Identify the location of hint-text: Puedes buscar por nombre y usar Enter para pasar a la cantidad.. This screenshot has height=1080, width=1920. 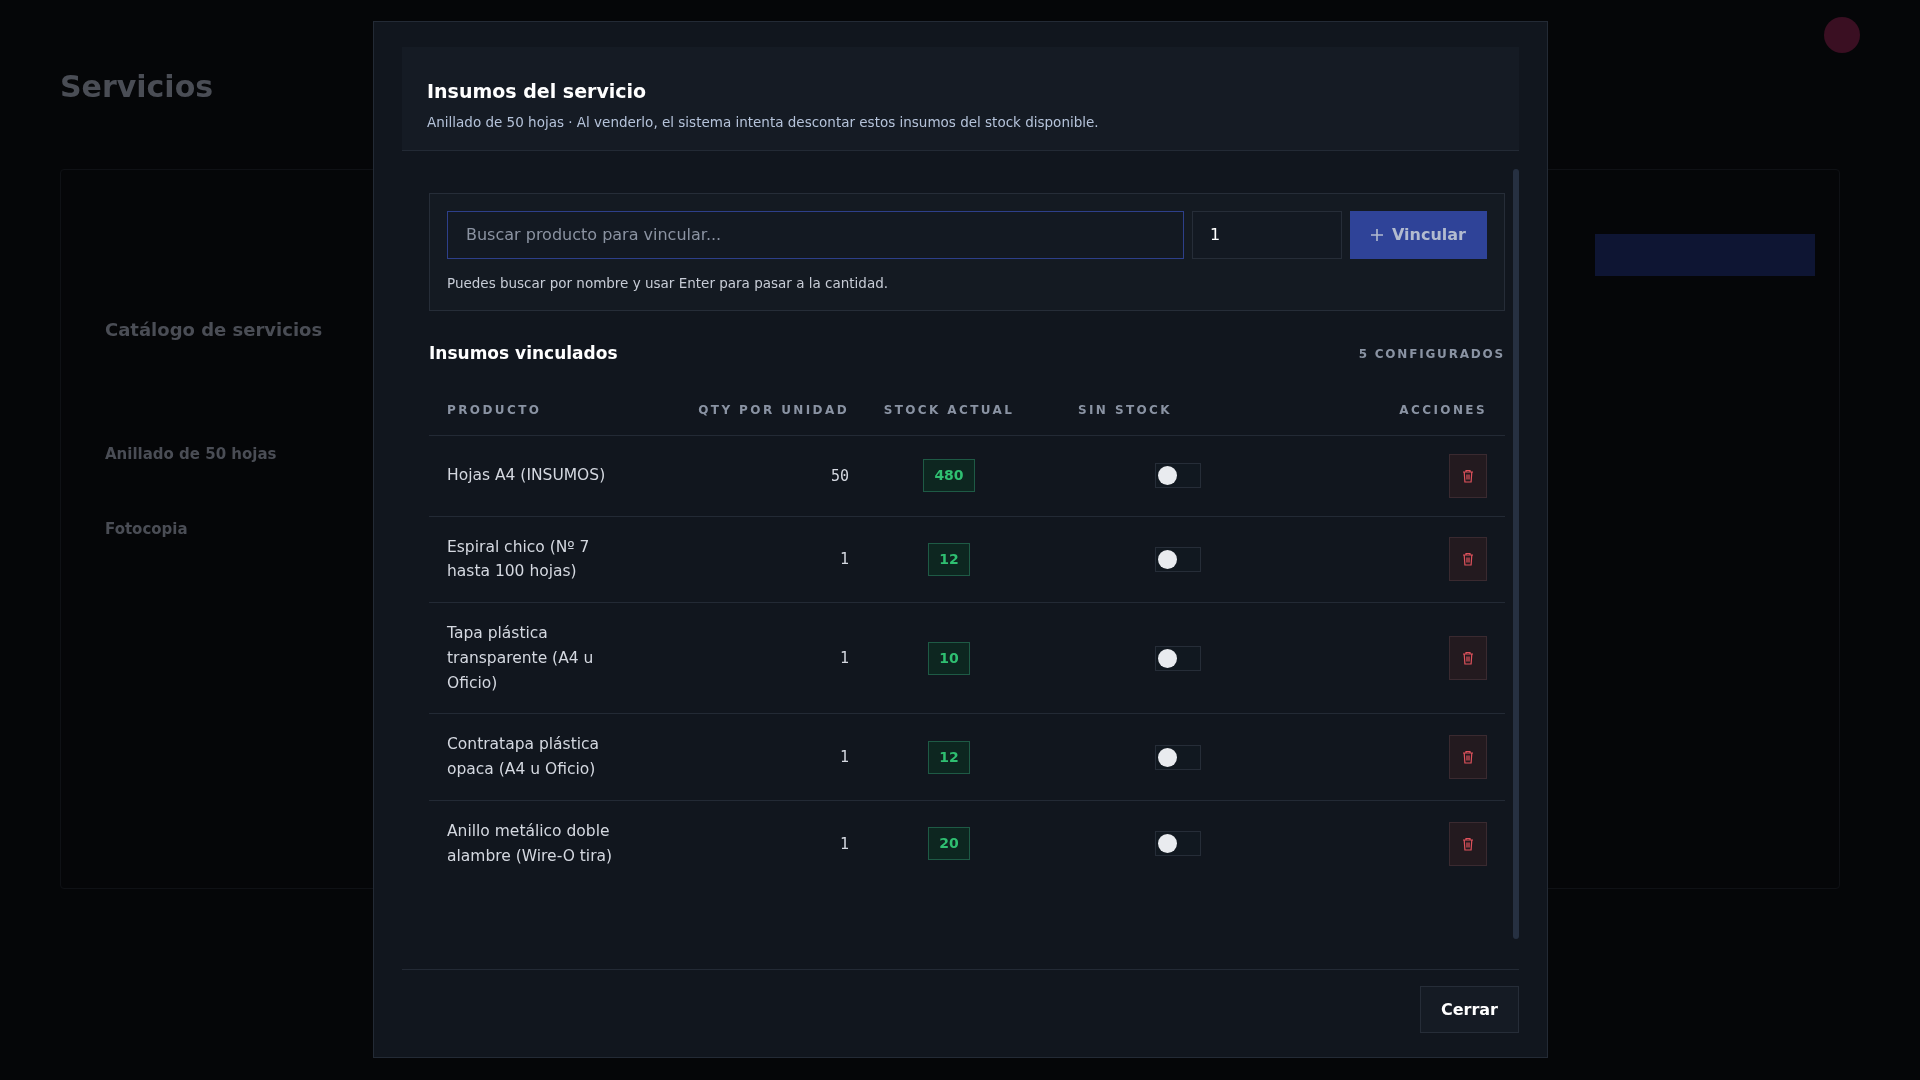
(668, 283).